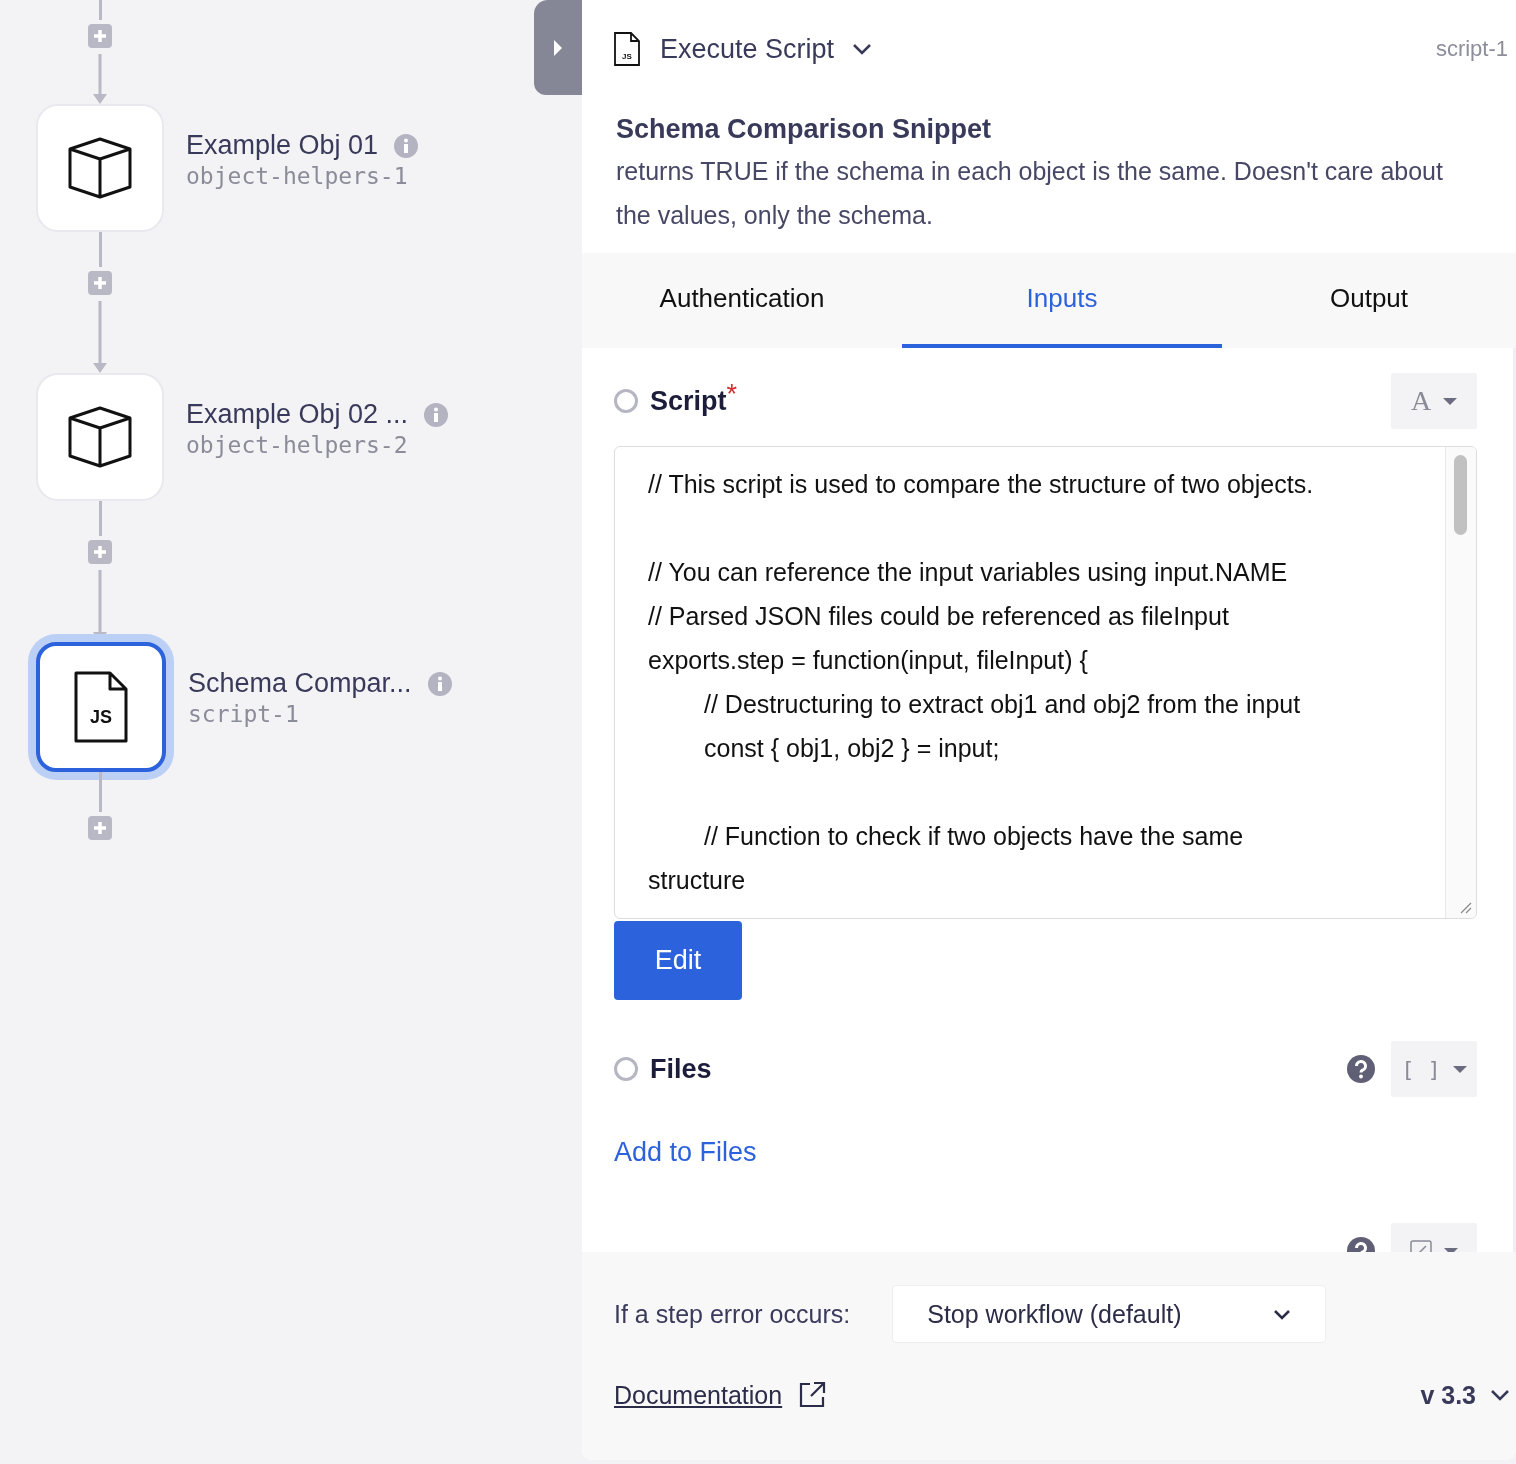 This screenshot has width=1516, height=1464. I want to click on field-label: Files, so click(681, 1069).